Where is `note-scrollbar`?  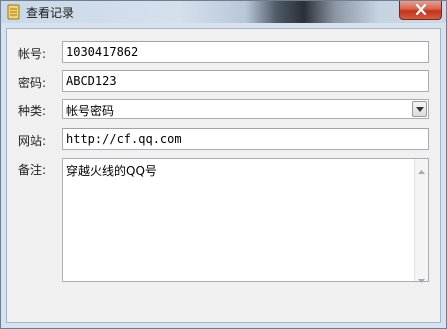
note-scrollbar is located at coordinates (421, 221).